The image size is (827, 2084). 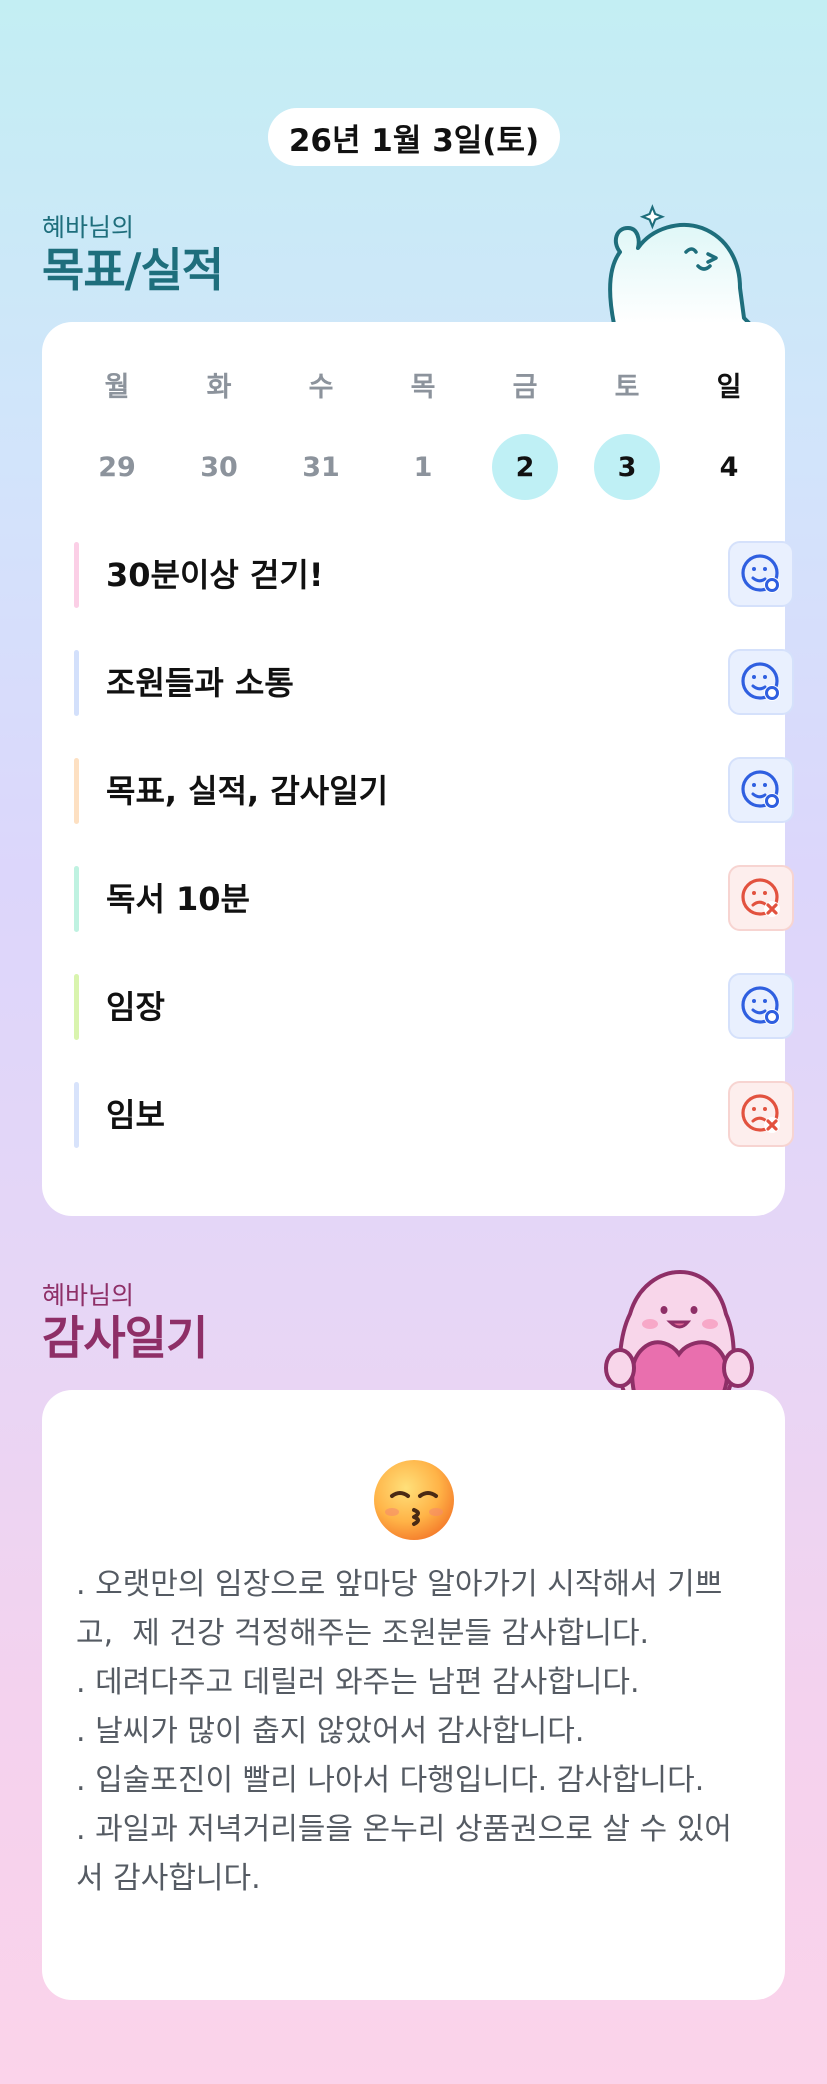 What do you see at coordinates (680, 264) in the screenshot?
I see `ghost-mascot-icon` at bounding box center [680, 264].